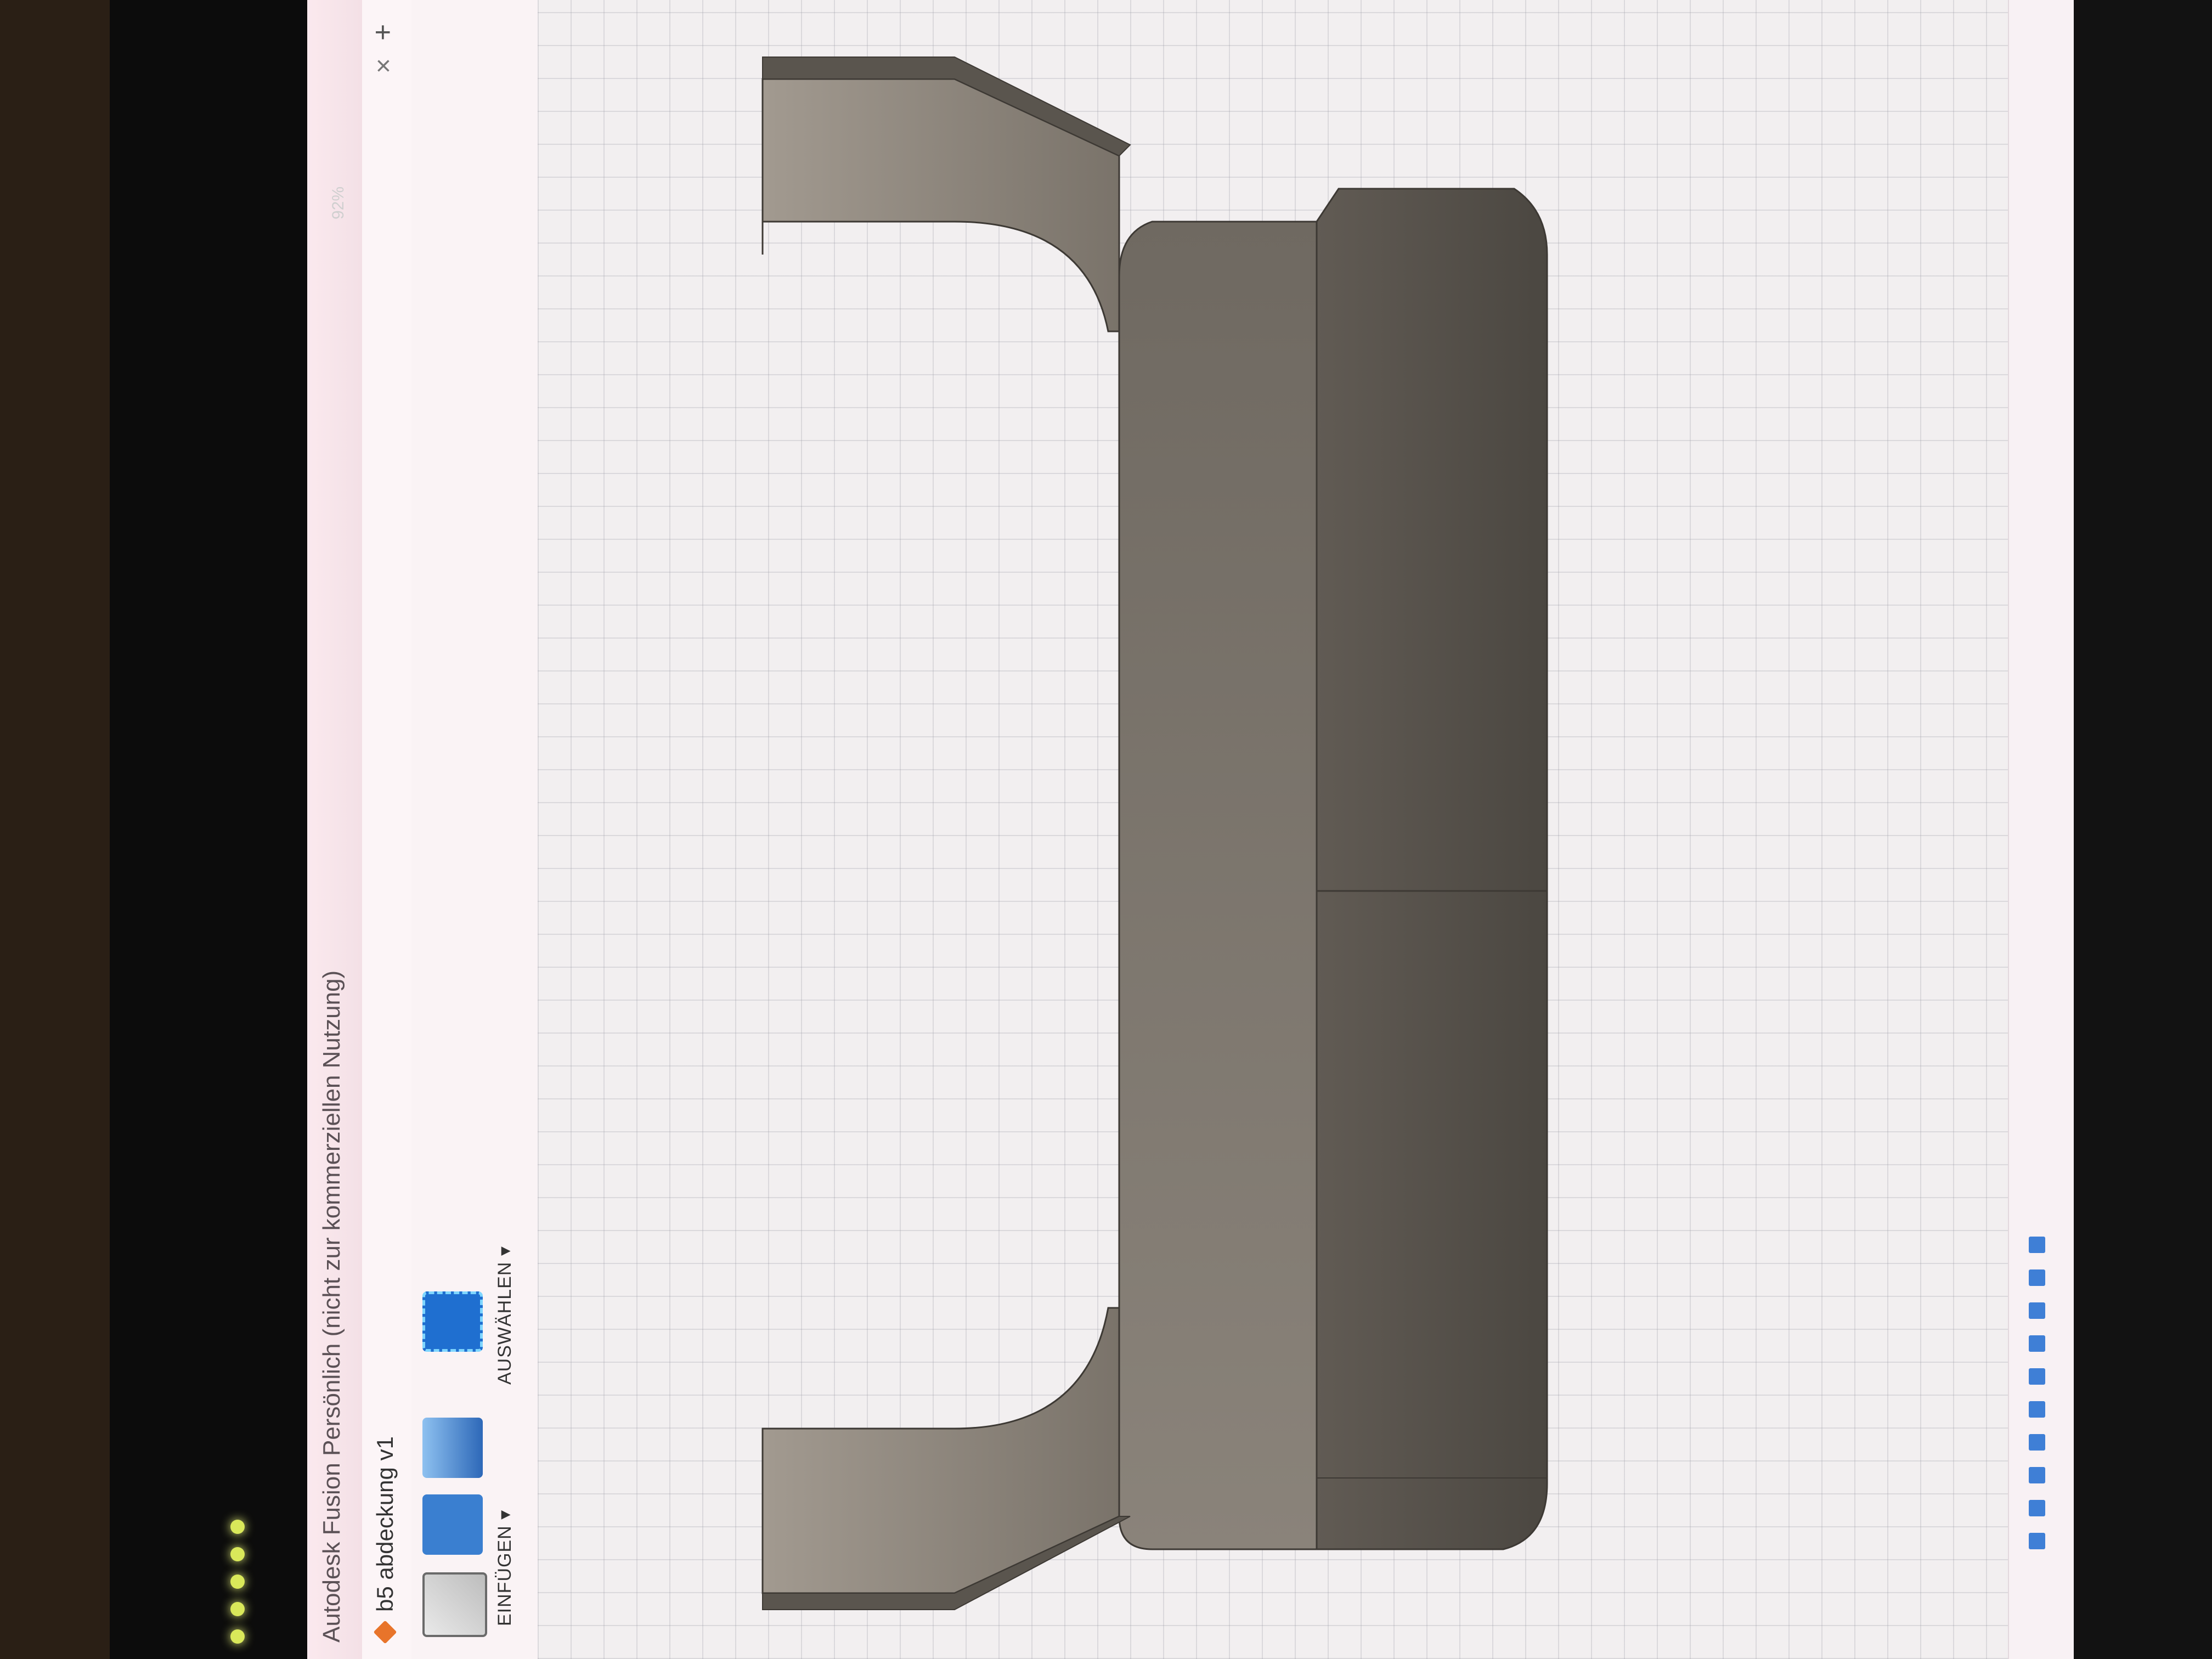  Describe the element at coordinates (505, 1315) in the screenshot. I see `select-menu-label: AUSWÄHLEN ▾` at that location.